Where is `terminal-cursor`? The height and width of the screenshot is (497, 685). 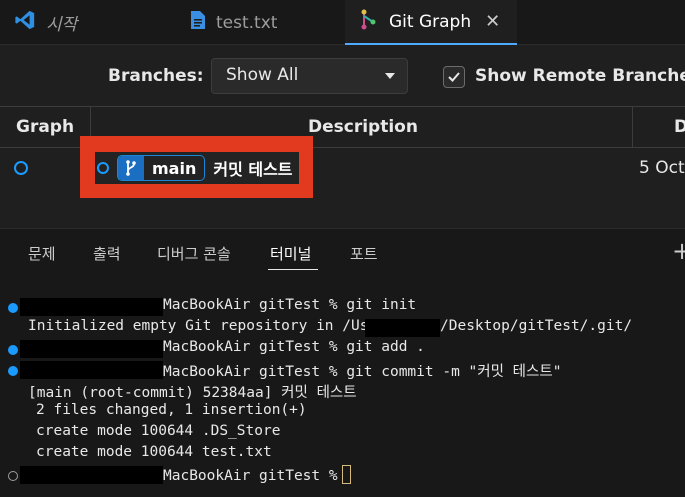
terminal-cursor is located at coordinates (346, 474).